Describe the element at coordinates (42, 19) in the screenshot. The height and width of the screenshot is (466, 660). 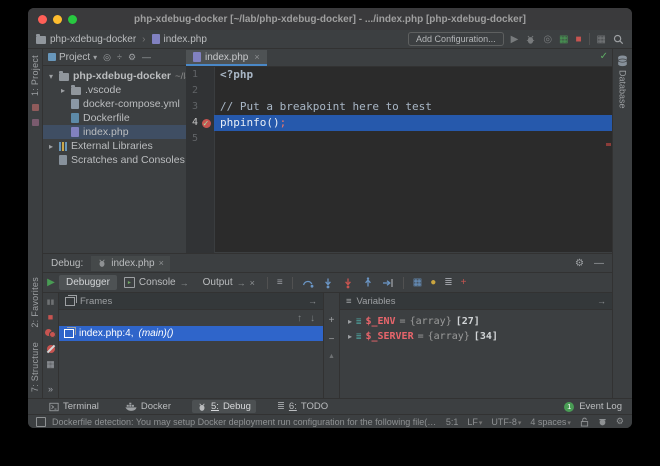
I see `close-window-button` at that location.